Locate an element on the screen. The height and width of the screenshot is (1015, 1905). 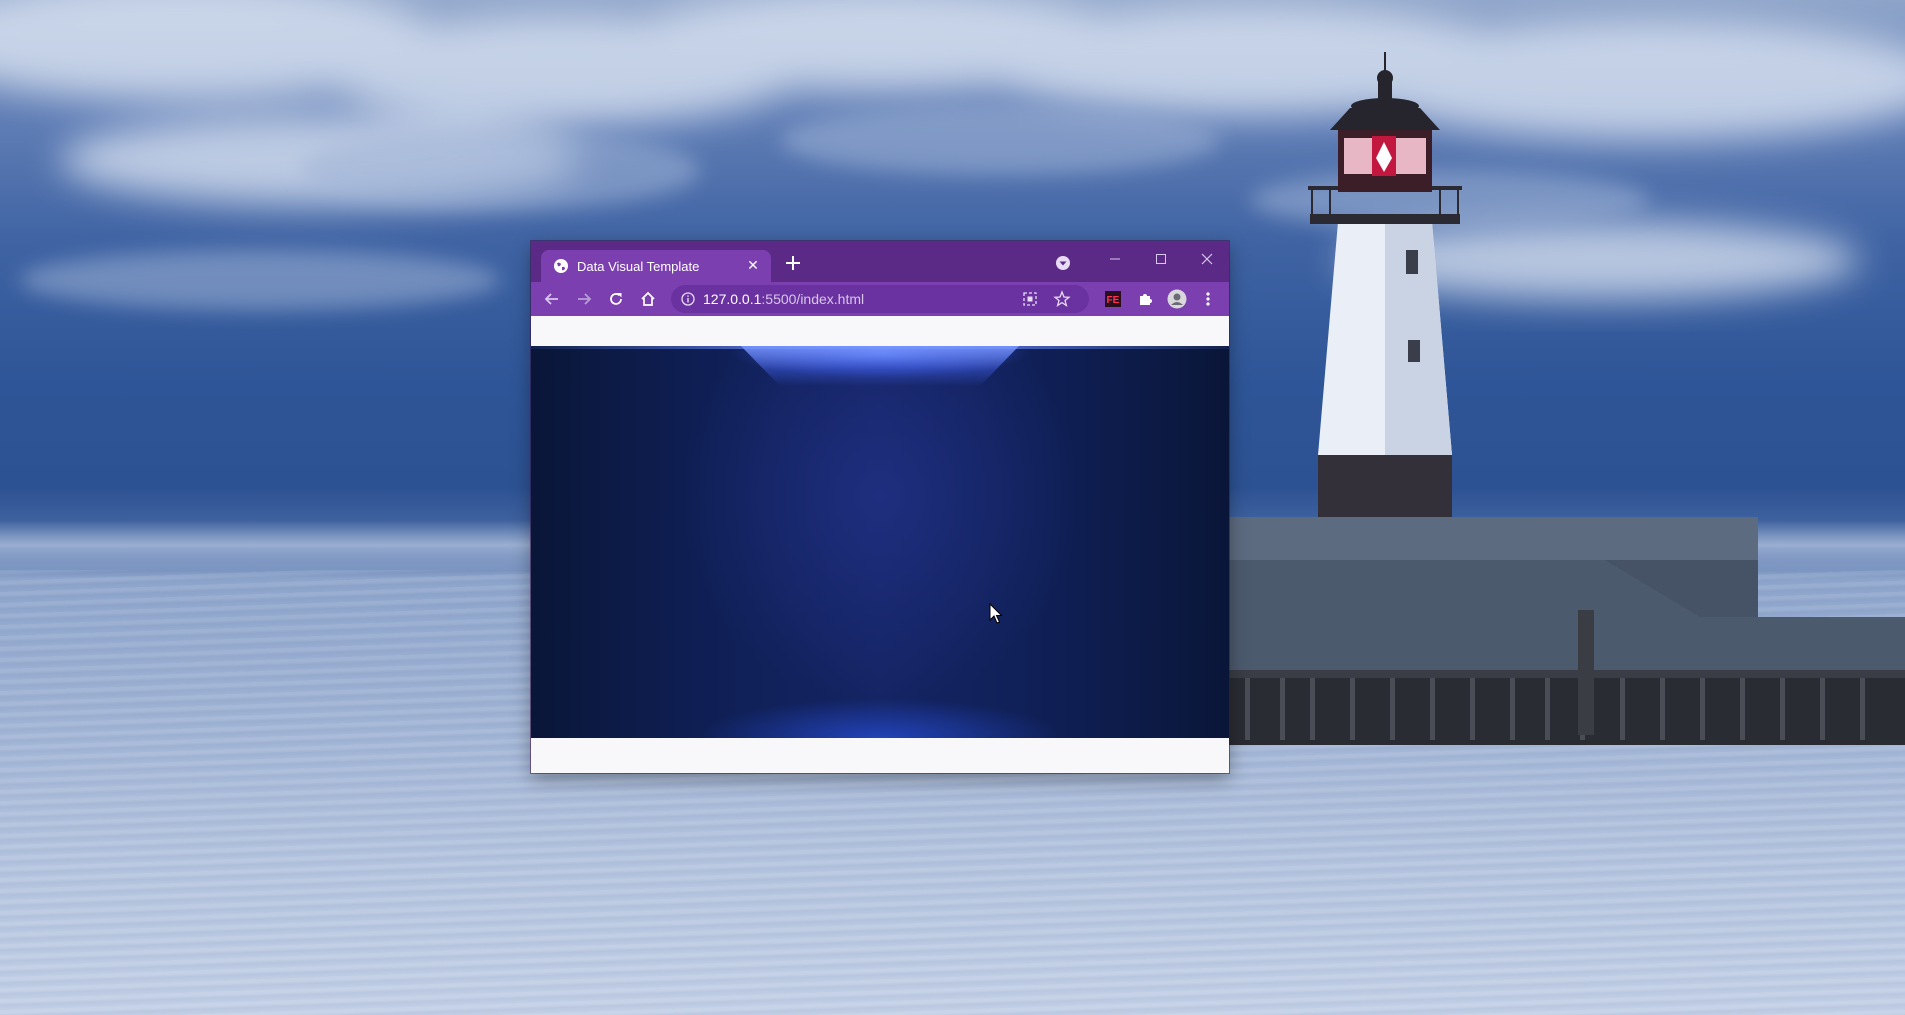
browser-toolbar: 127.0.0.1:5500/index.html FE is located at coordinates (880, 299).